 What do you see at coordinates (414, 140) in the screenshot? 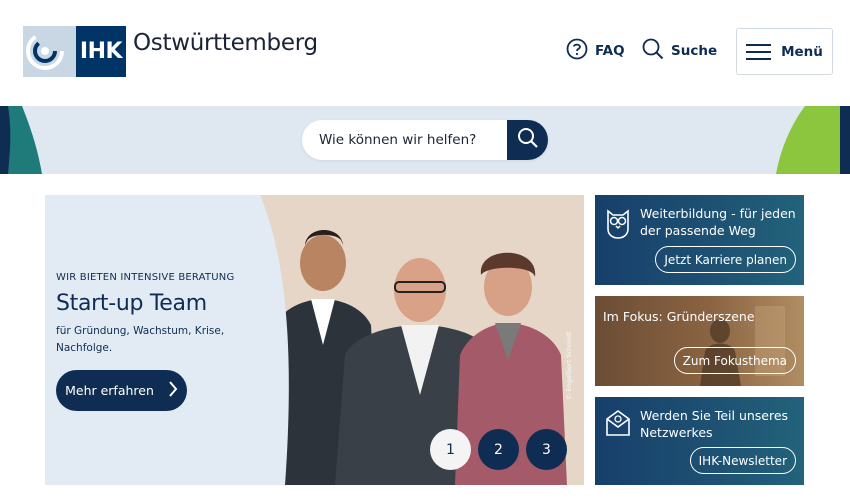
I see `search-input` at bounding box center [414, 140].